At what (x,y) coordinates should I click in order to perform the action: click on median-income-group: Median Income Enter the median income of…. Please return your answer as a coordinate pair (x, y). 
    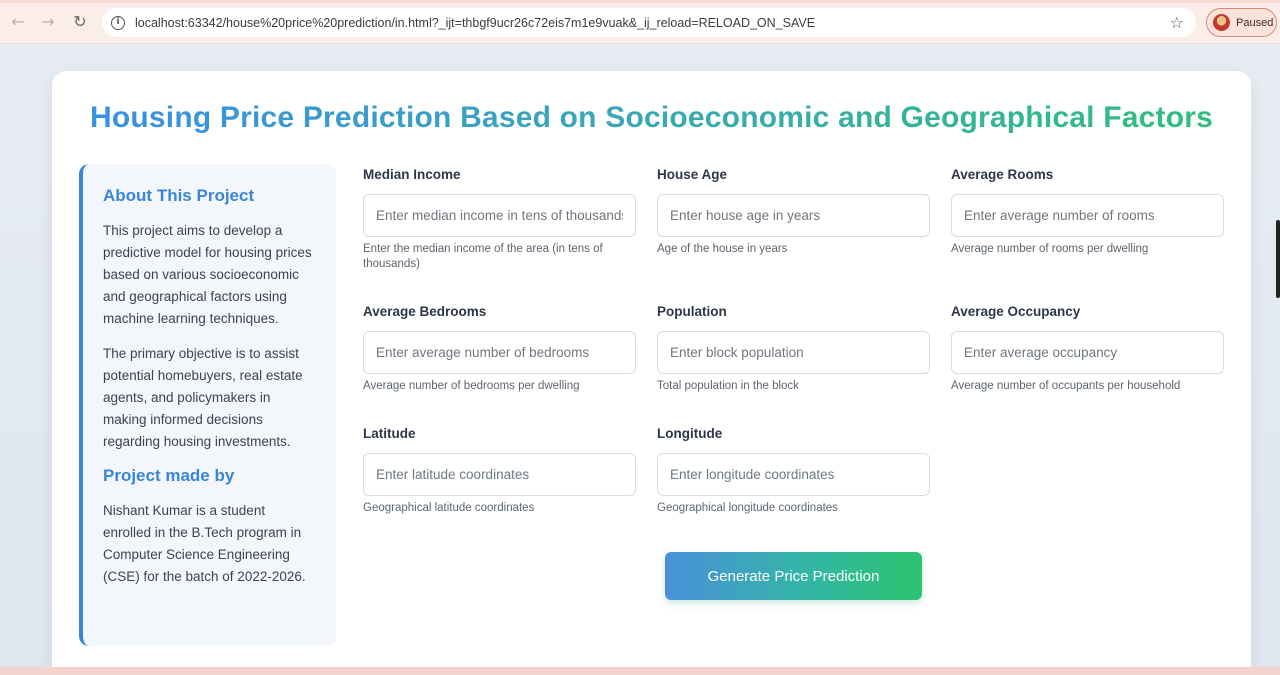
    Looking at the image, I should click on (499, 219).